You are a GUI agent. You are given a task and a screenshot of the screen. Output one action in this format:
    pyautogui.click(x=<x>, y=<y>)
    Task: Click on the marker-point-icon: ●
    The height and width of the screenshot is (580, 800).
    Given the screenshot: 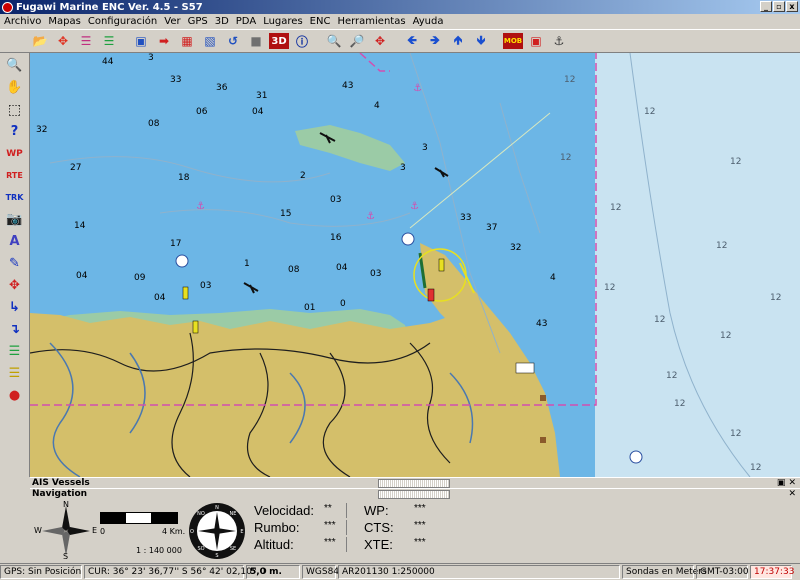 What is the action you would take?
    pyautogui.click(x=15, y=395)
    